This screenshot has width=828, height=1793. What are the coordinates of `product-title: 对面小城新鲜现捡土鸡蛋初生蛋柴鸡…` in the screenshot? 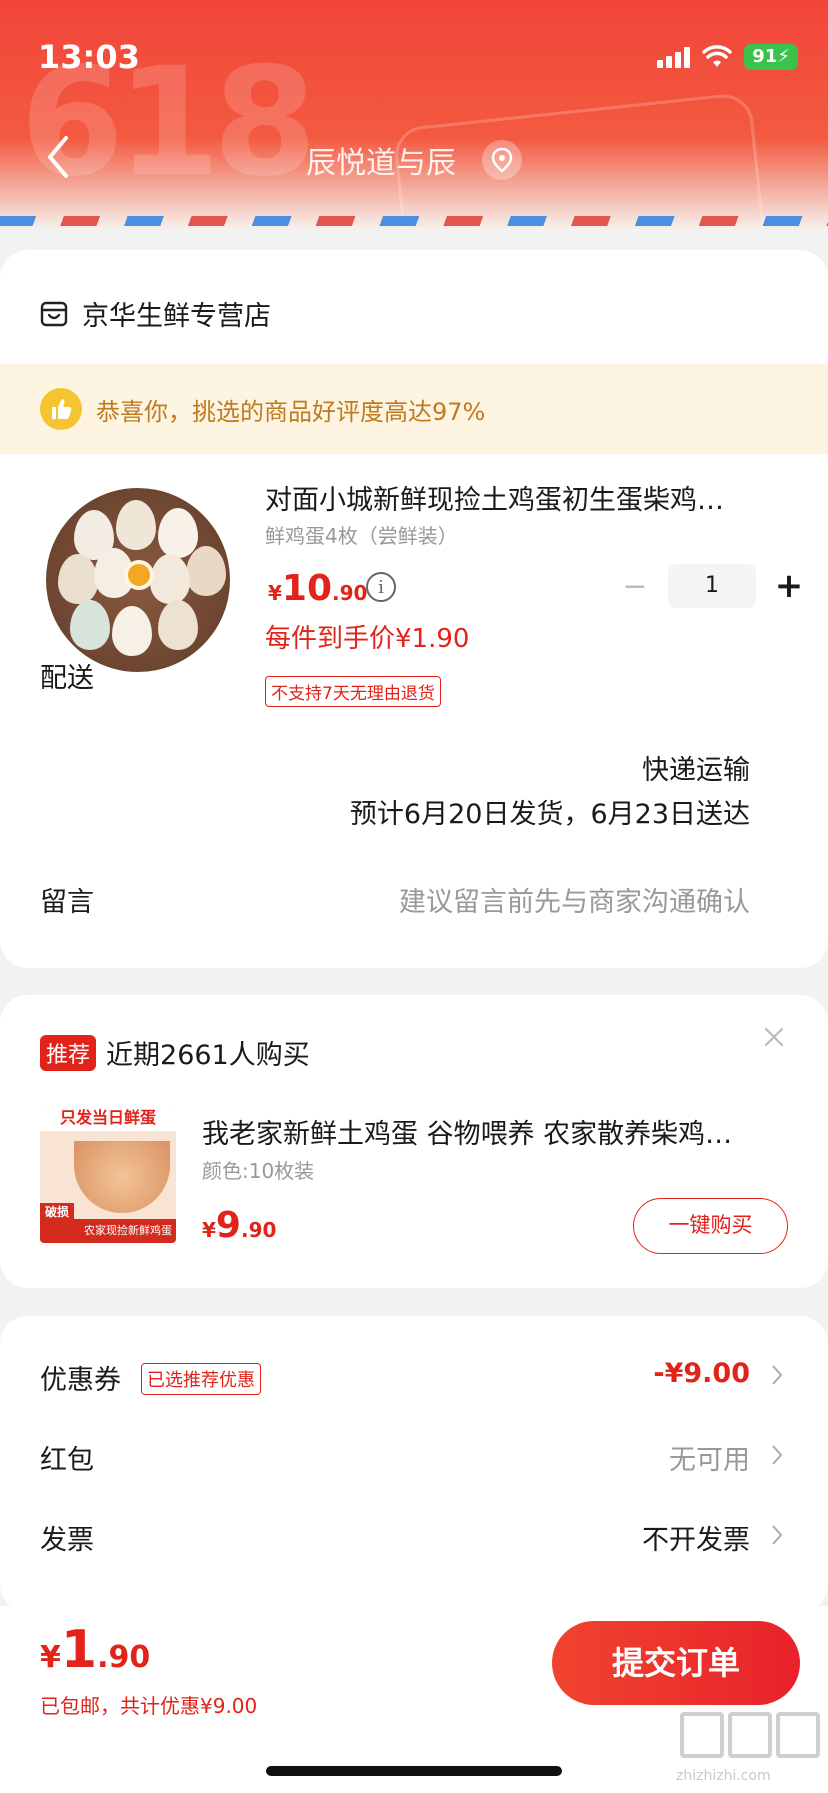 It's located at (520, 497).